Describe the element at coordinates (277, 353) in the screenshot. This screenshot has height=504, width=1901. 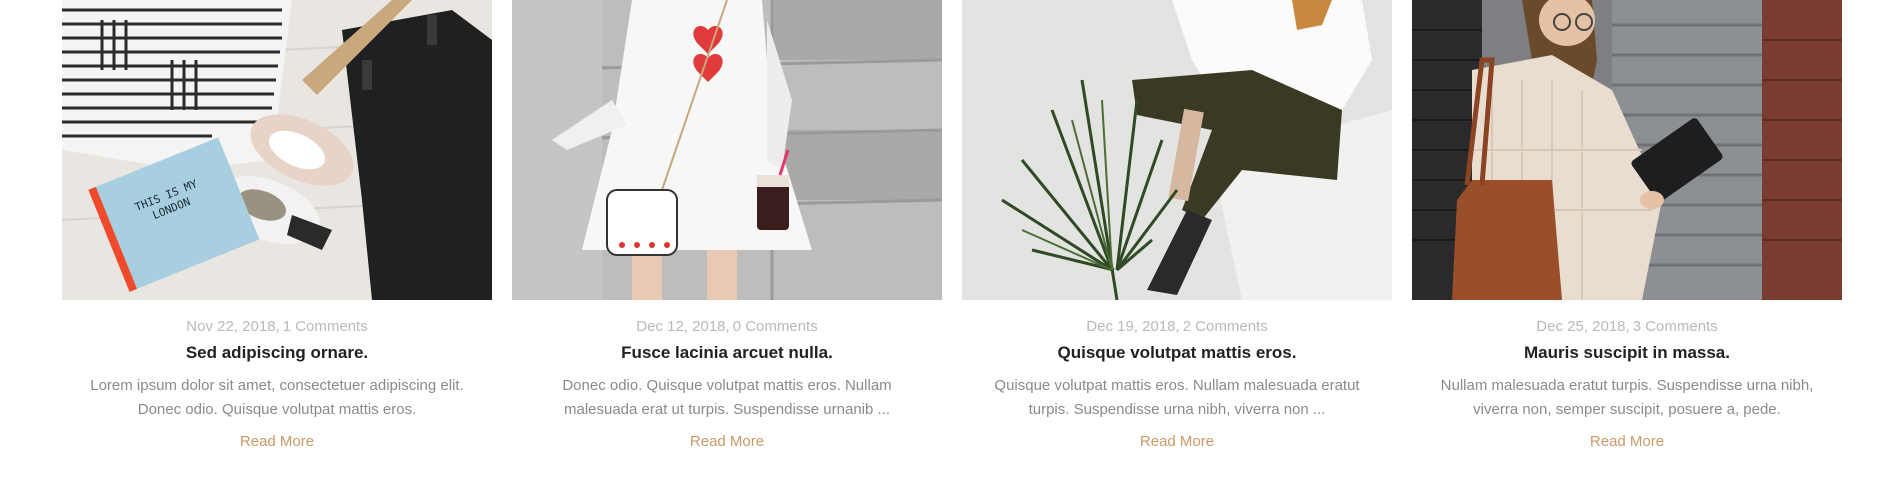
I see `post-title: Sed adipiscing ornare.` at that location.